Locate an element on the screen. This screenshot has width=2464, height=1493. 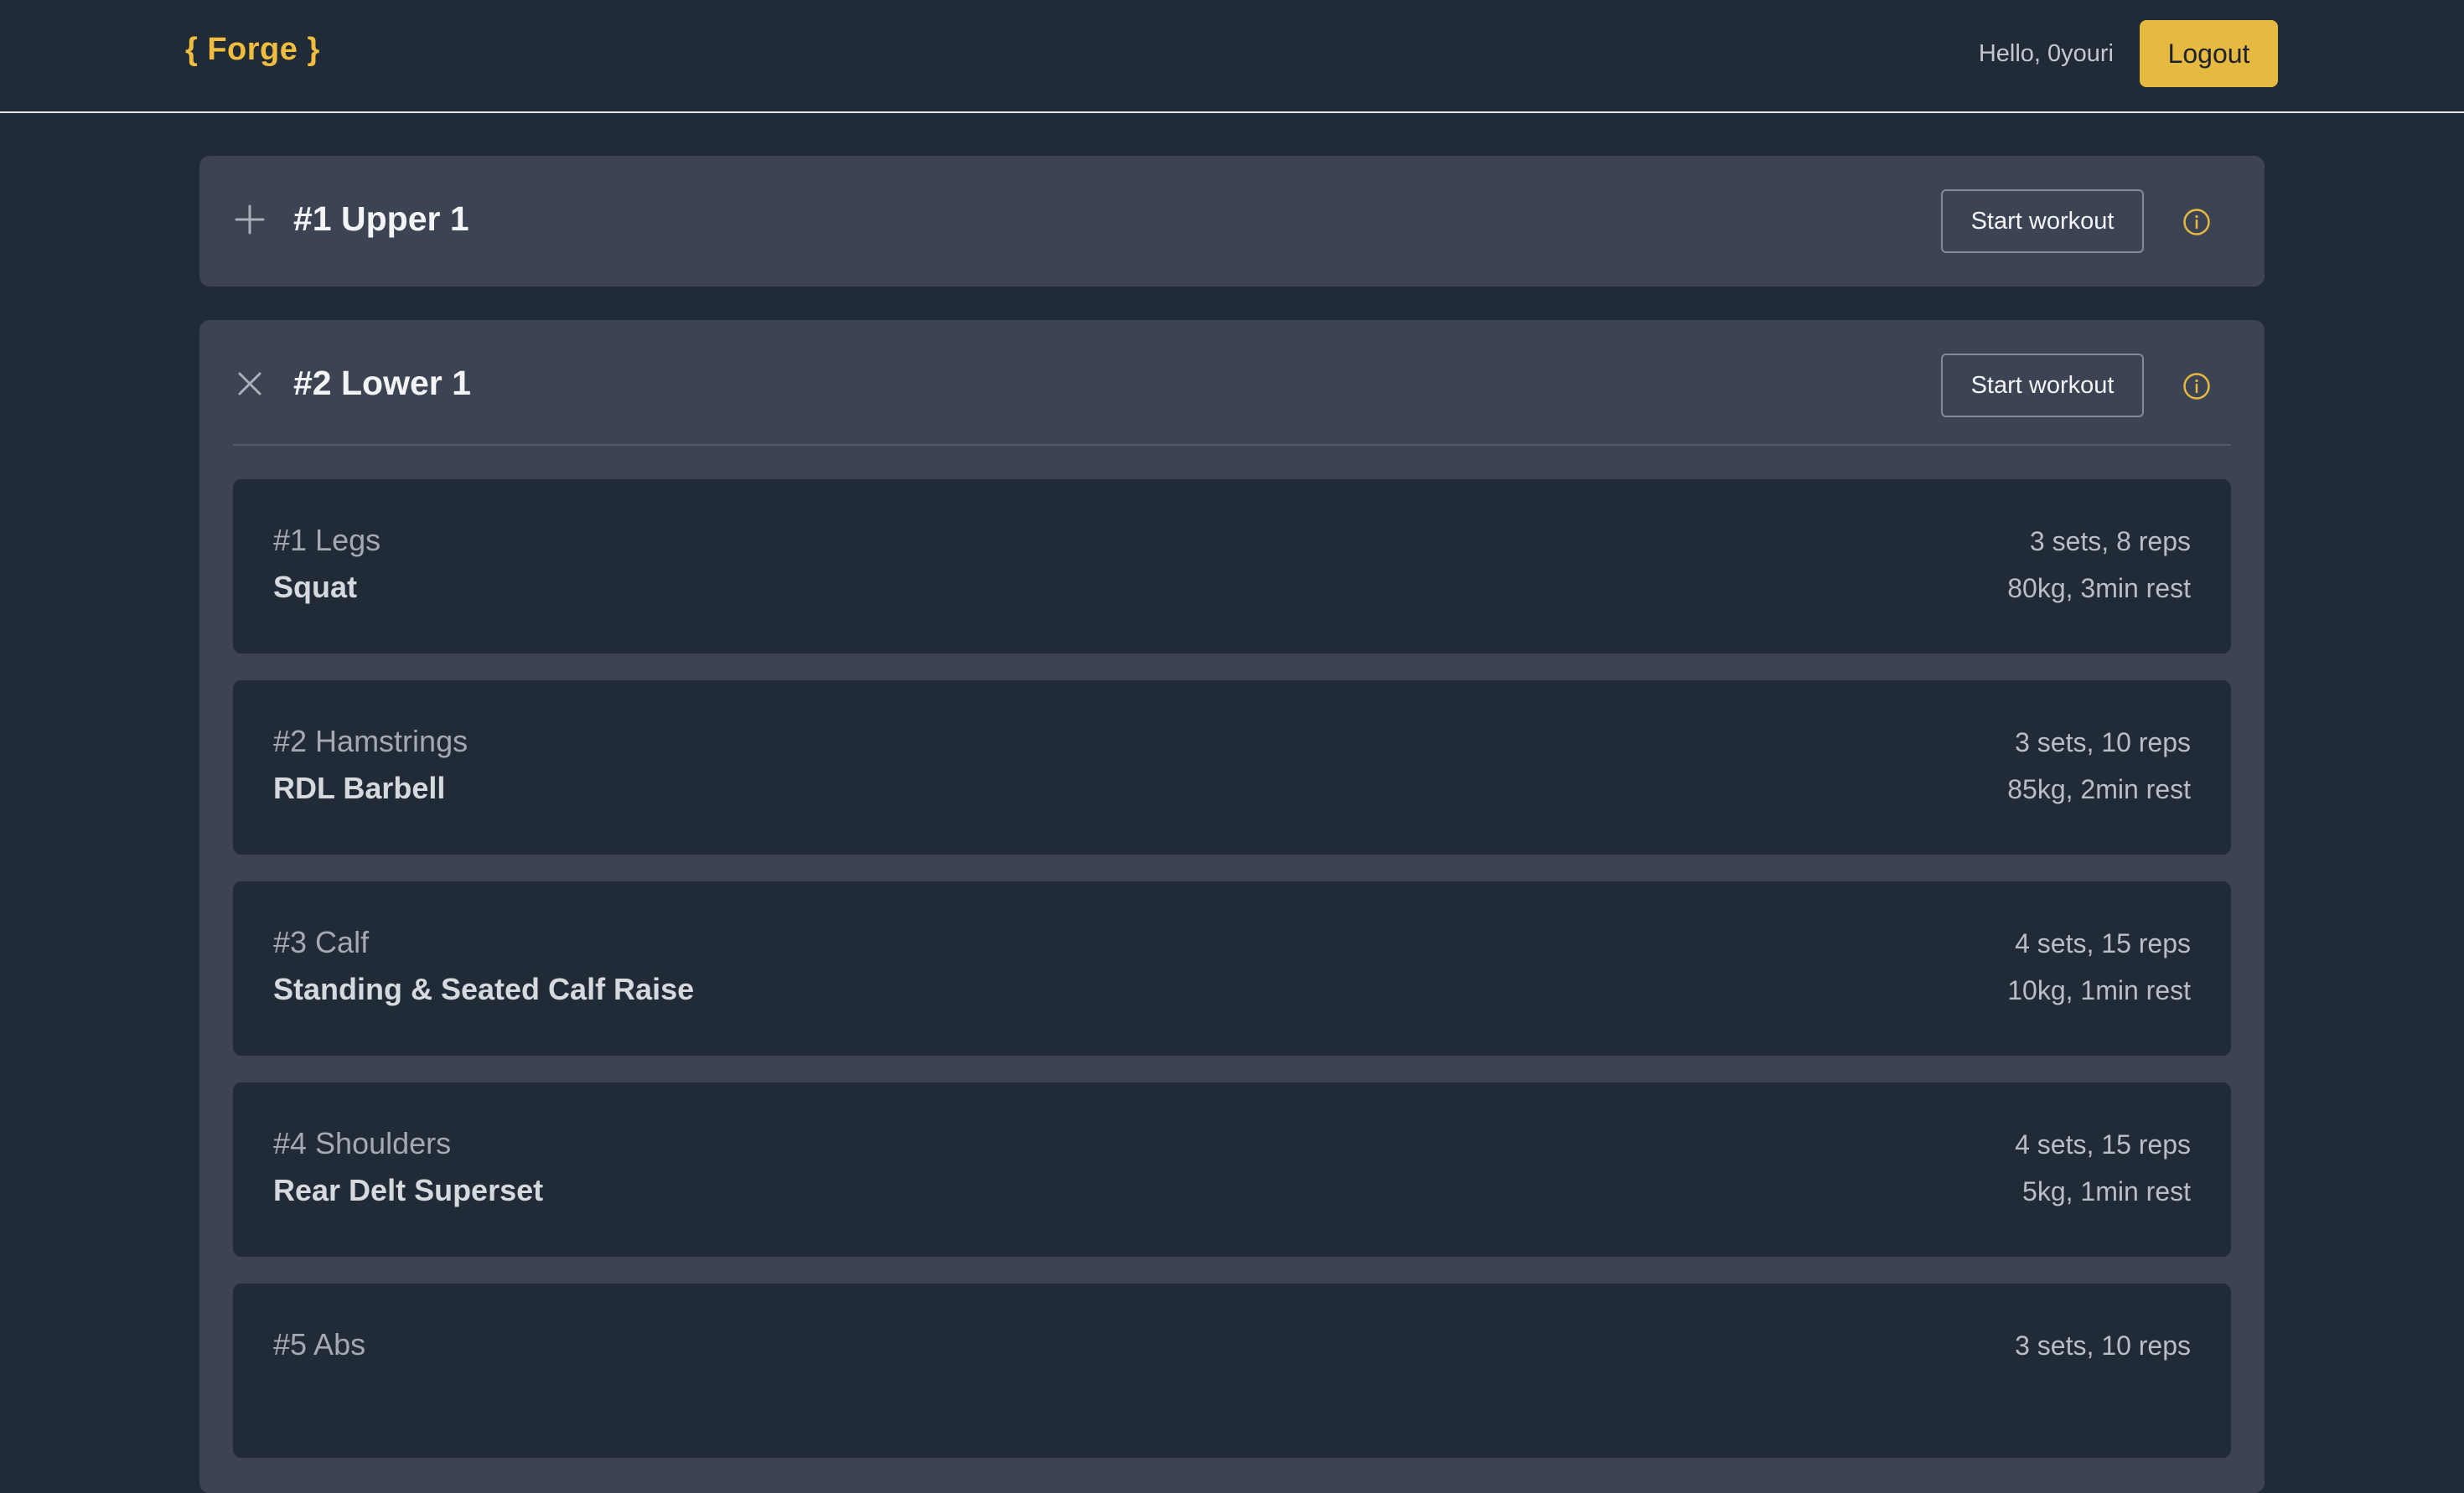
top-navbar: { Forge } Hello, 0youri Logout is located at coordinates (1232, 56).